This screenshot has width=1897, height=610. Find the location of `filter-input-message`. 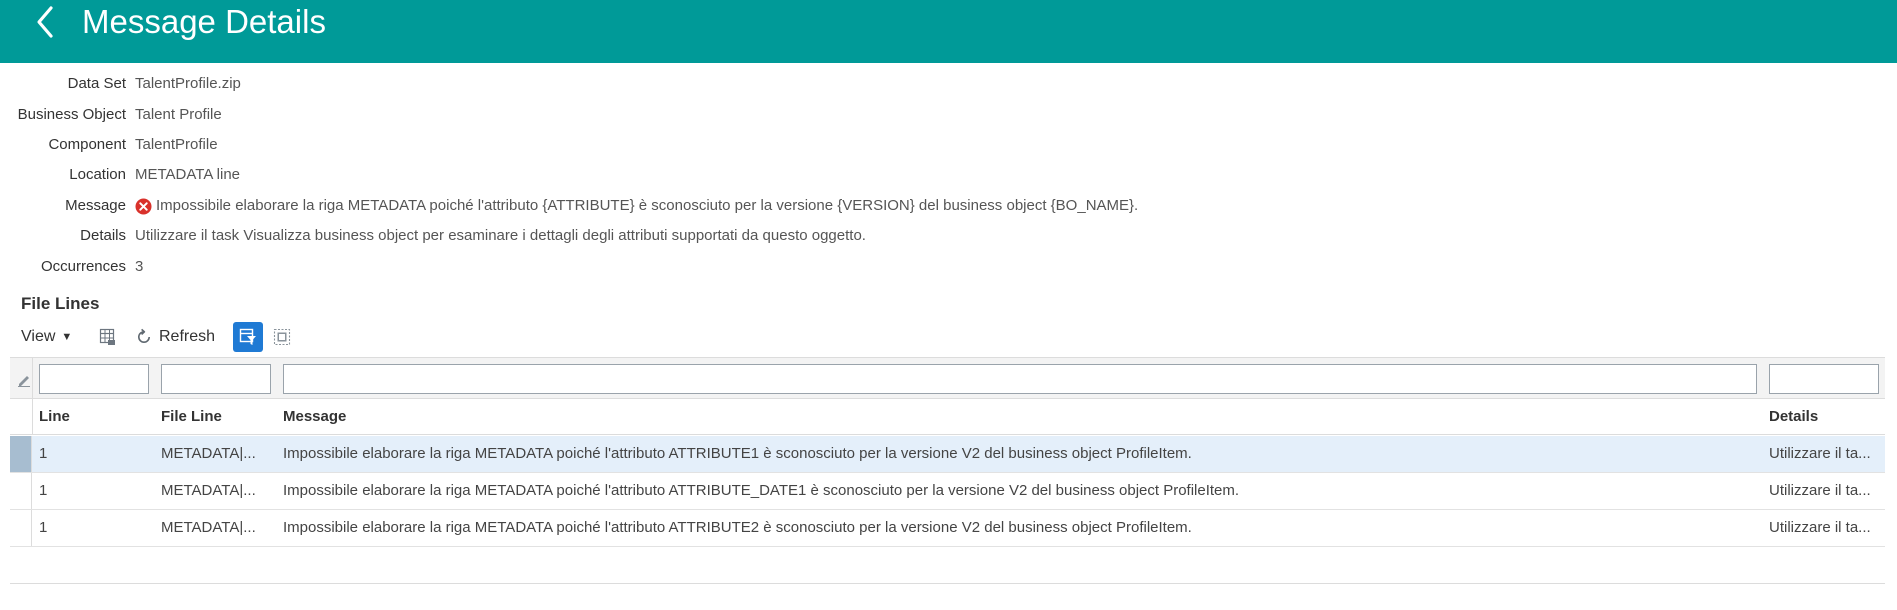

filter-input-message is located at coordinates (1020, 379).